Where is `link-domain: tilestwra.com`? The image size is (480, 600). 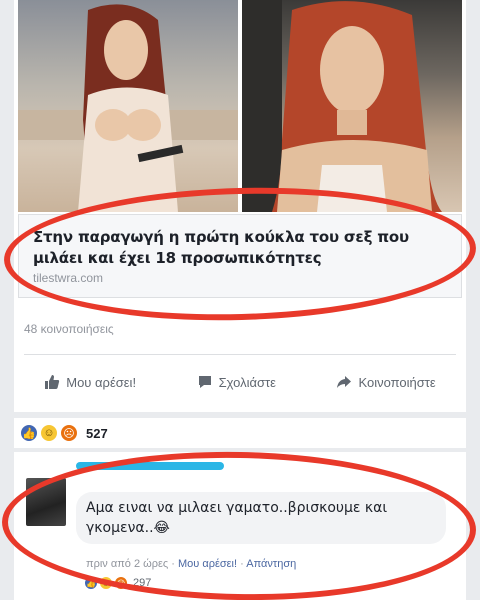
link-domain: tilestwra.com is located at coordinates (68, 278).